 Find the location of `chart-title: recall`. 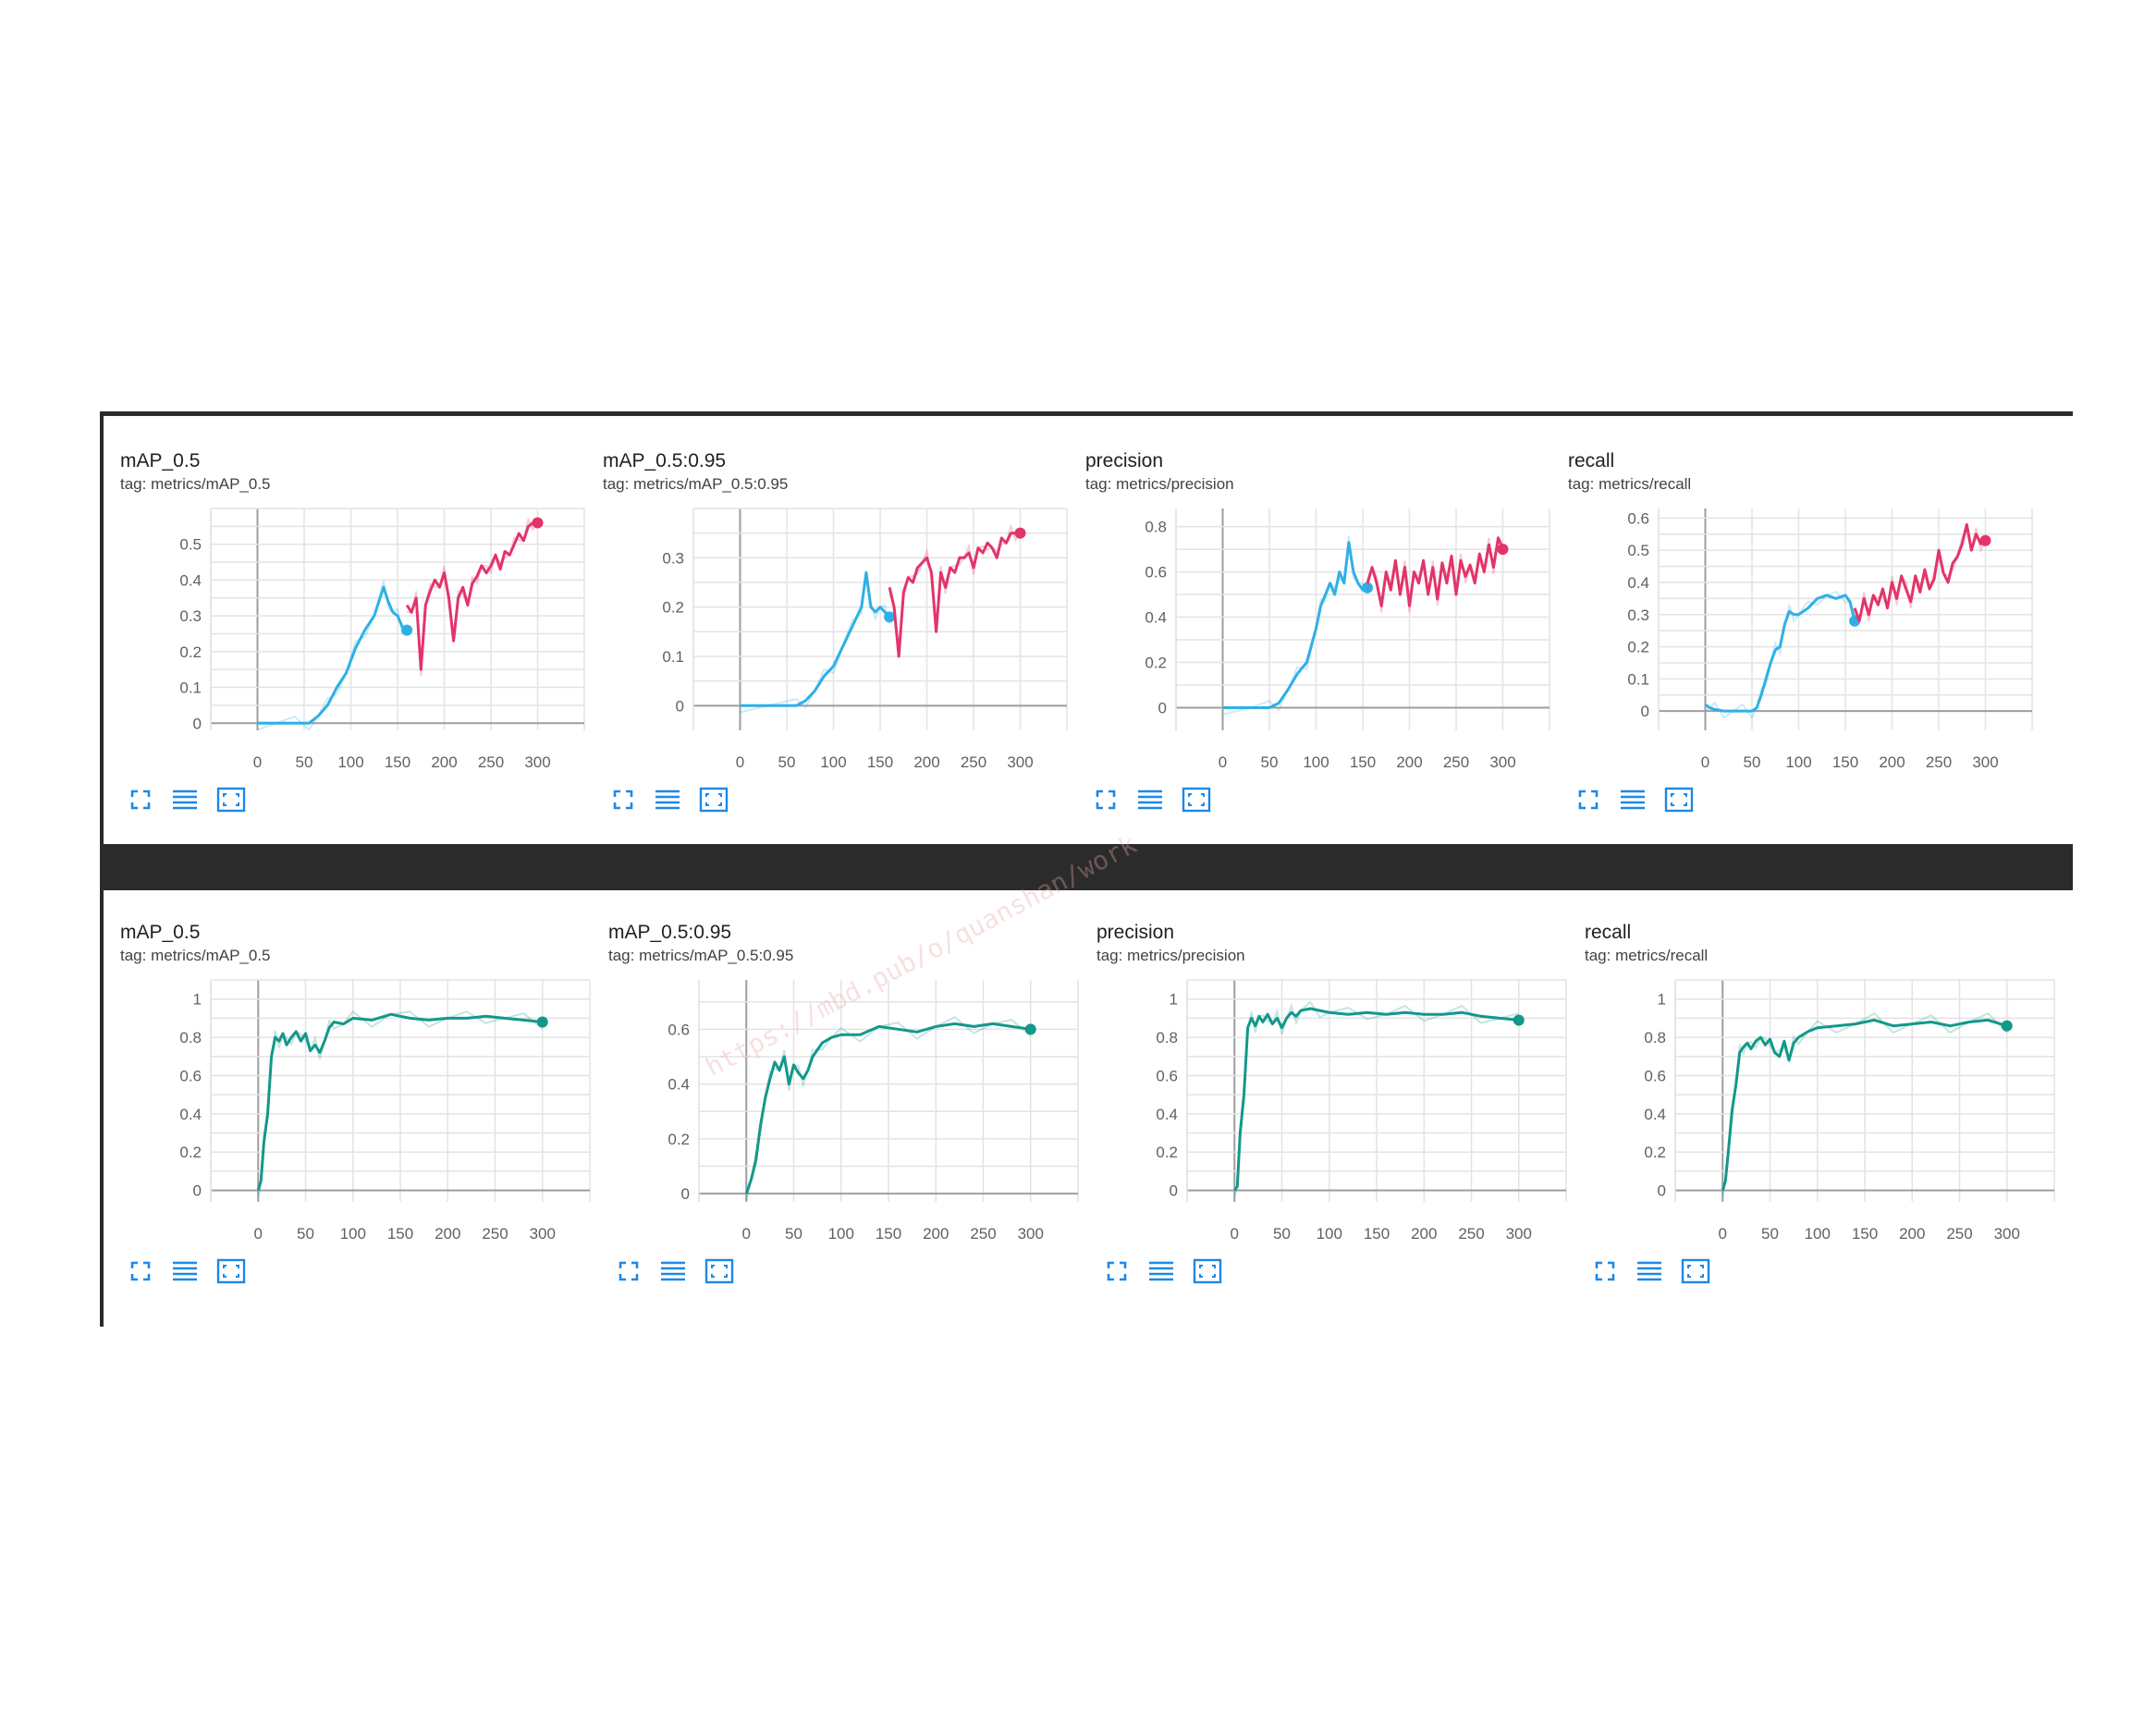

chart-title: recall is located at coordinates (1608, 932).